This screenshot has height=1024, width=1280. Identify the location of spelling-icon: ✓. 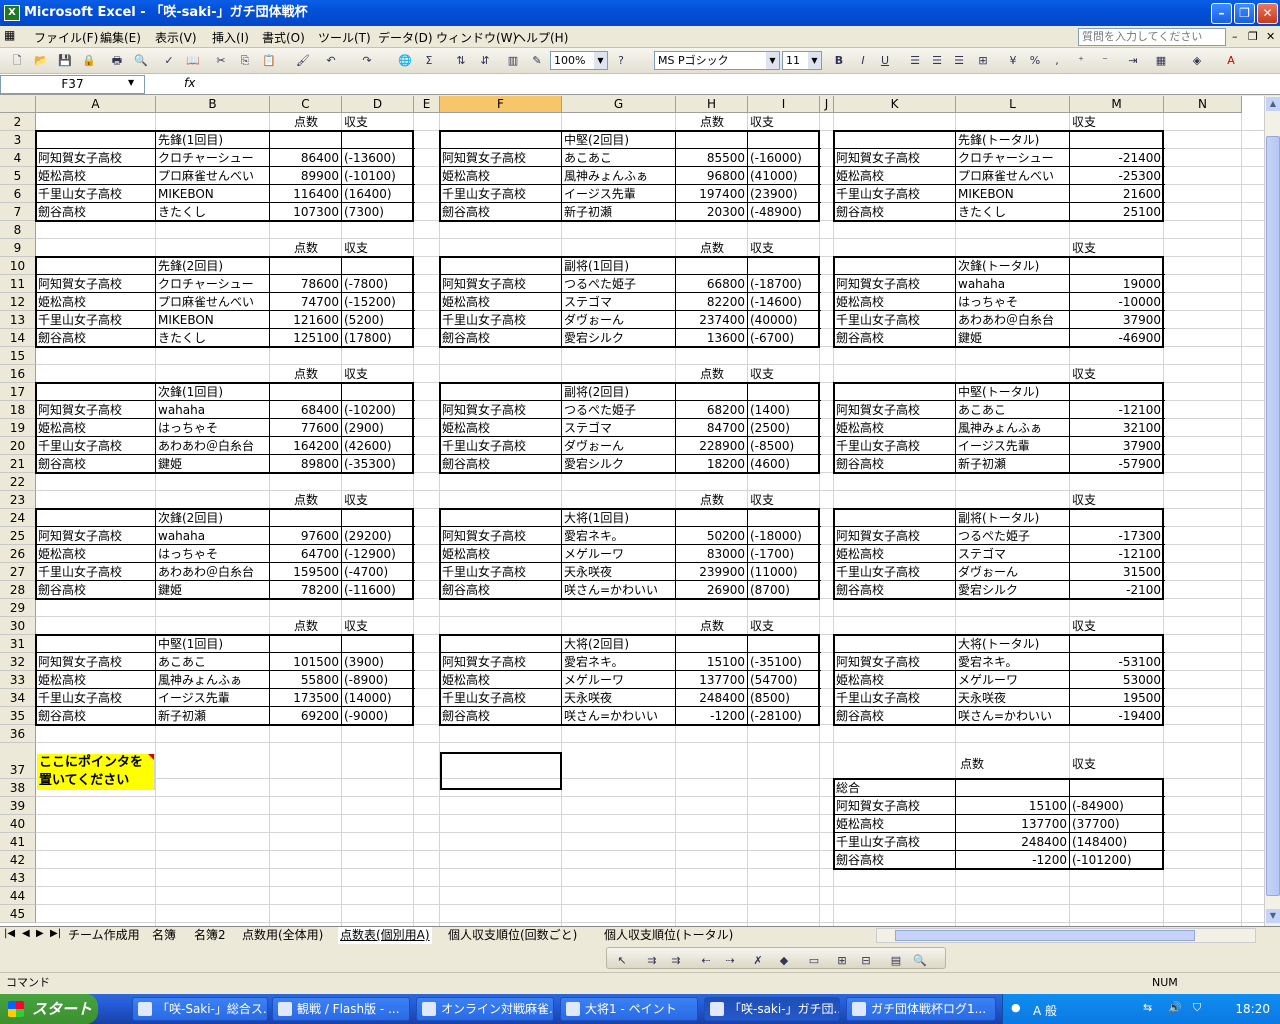
(169, 61).